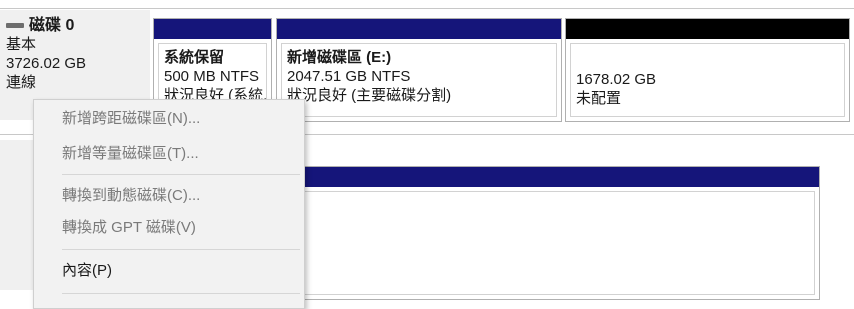 The height and width of the screenshot is (309, 854). Describe the element at coordinates (15, 25) in the screenshot. I see `disk-drive-icon` at that location.